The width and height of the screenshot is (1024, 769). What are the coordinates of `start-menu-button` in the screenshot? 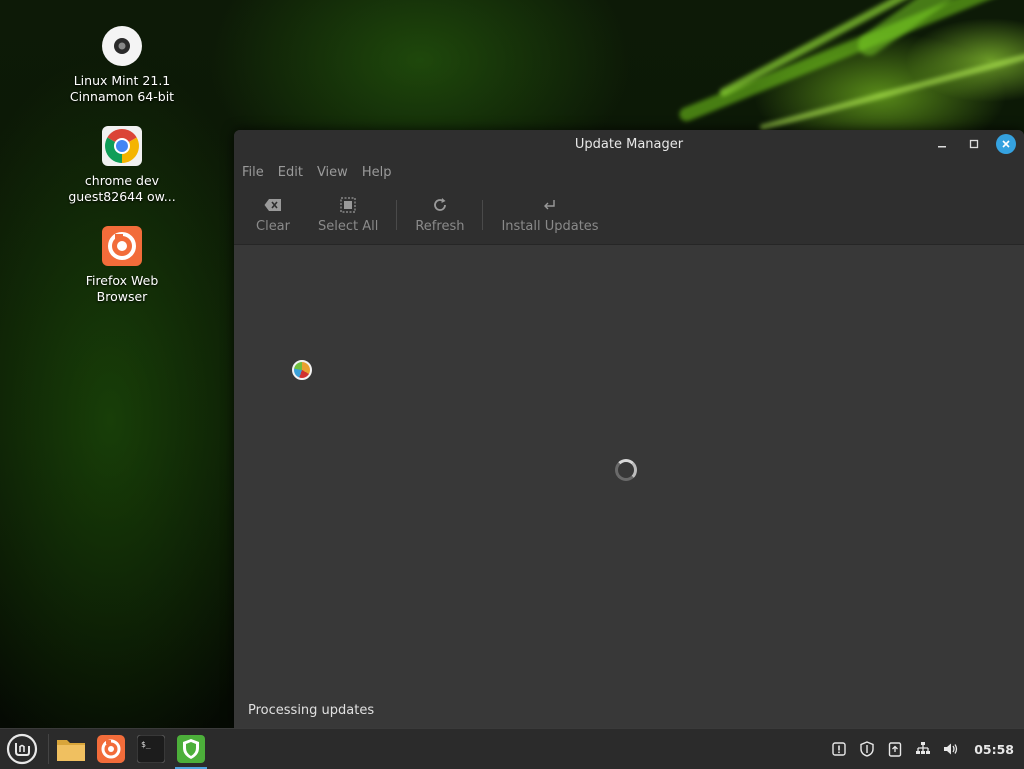 It's located at (22, 749).